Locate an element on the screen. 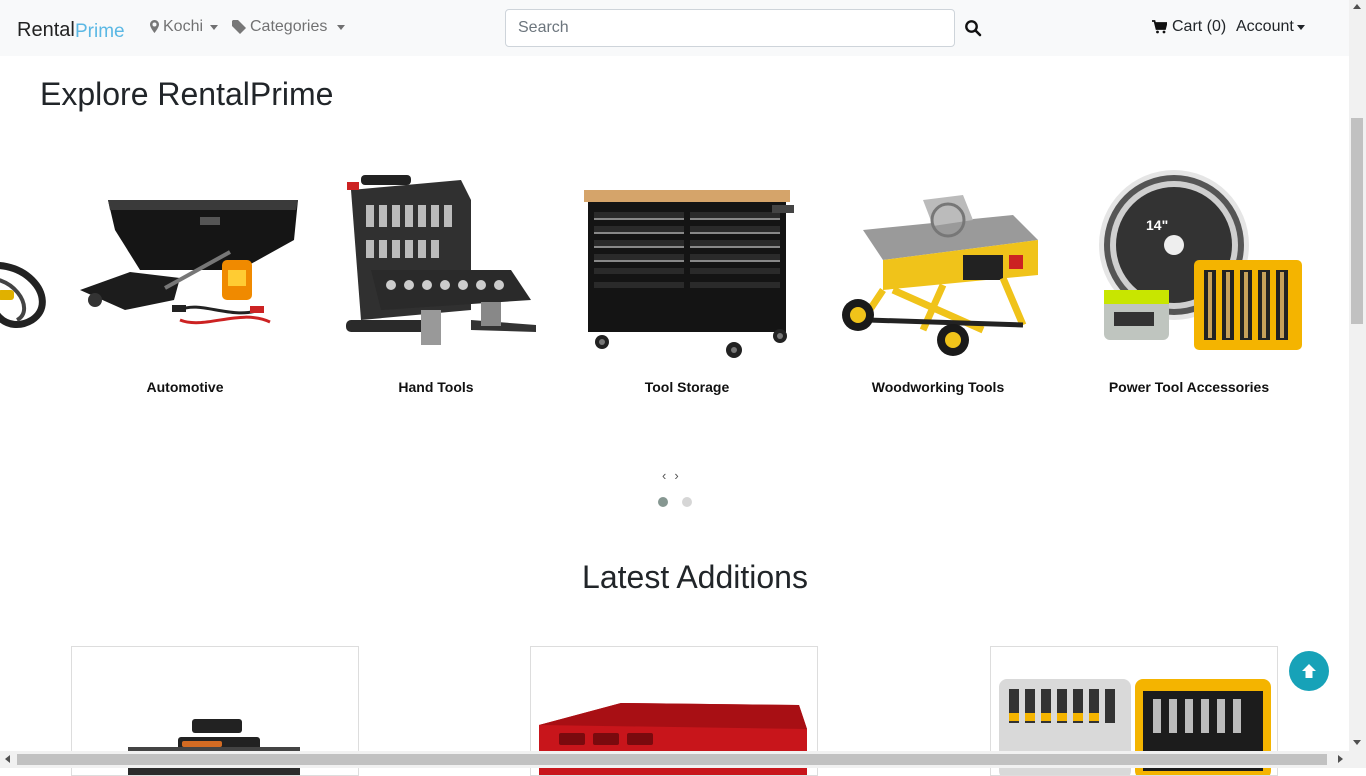 Image resolution: width=1366 pixels, height=776 pixels. back-to-top-button is located at coordinates (1309, 671).